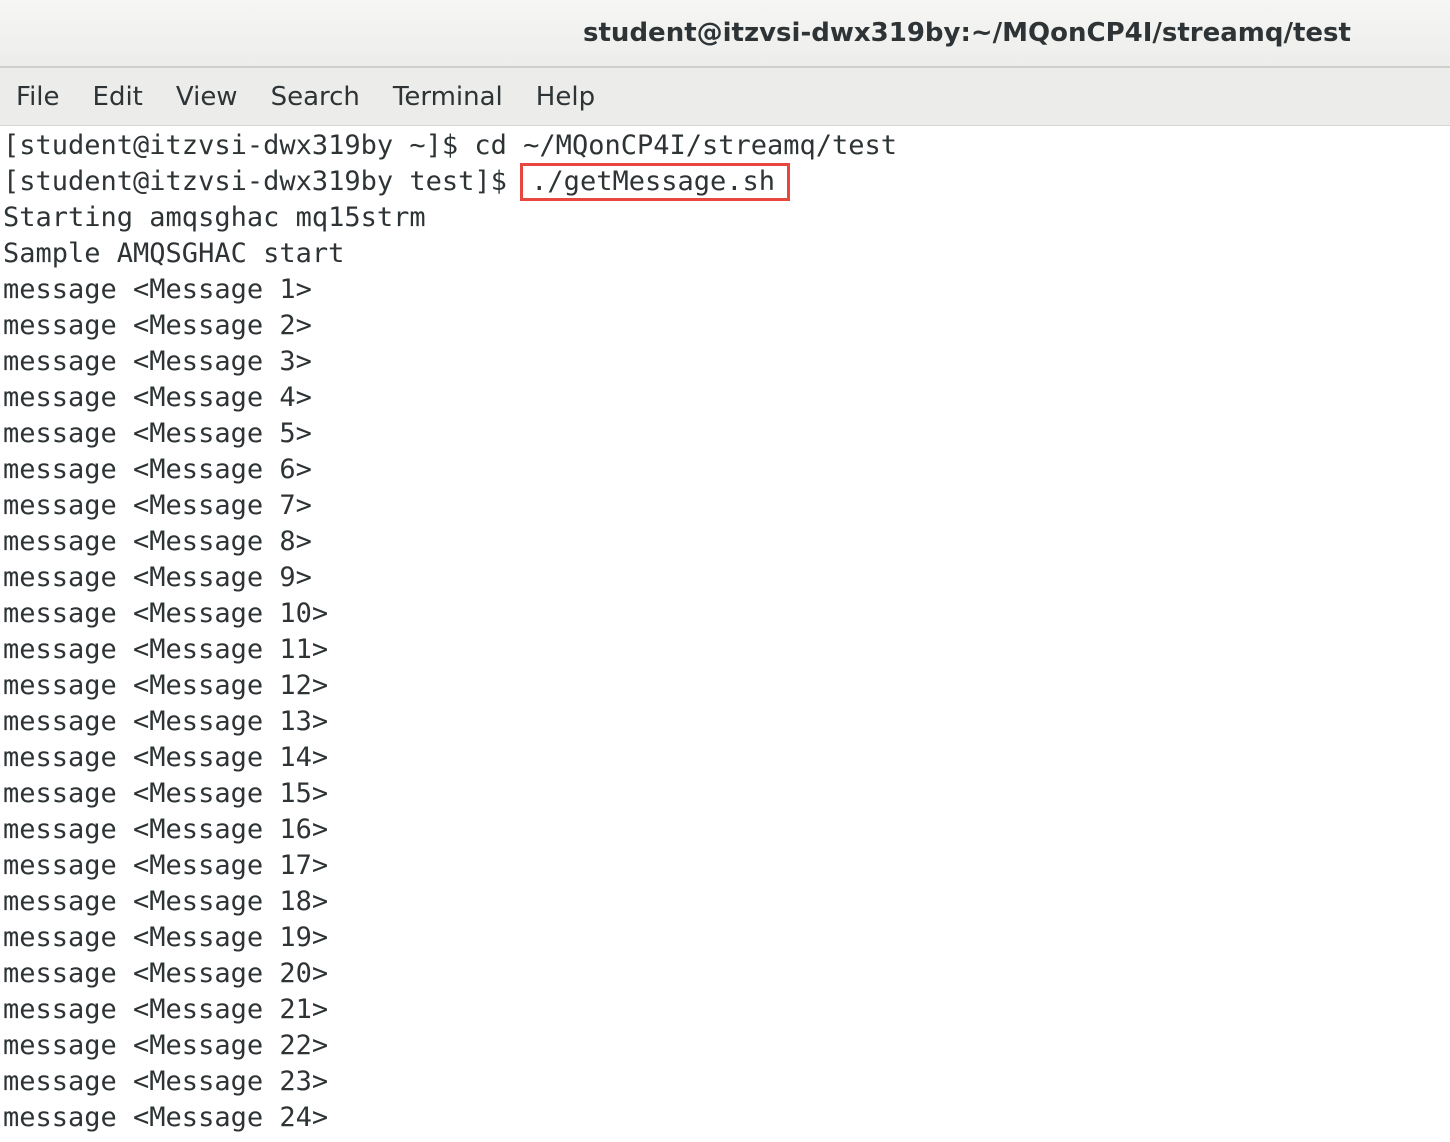 The image size is (1450, 1142). What do you see at coordinates (166, 613) in the screenshot?
I see `output-line: message <Message 10>` at bounding box center [166, 613].